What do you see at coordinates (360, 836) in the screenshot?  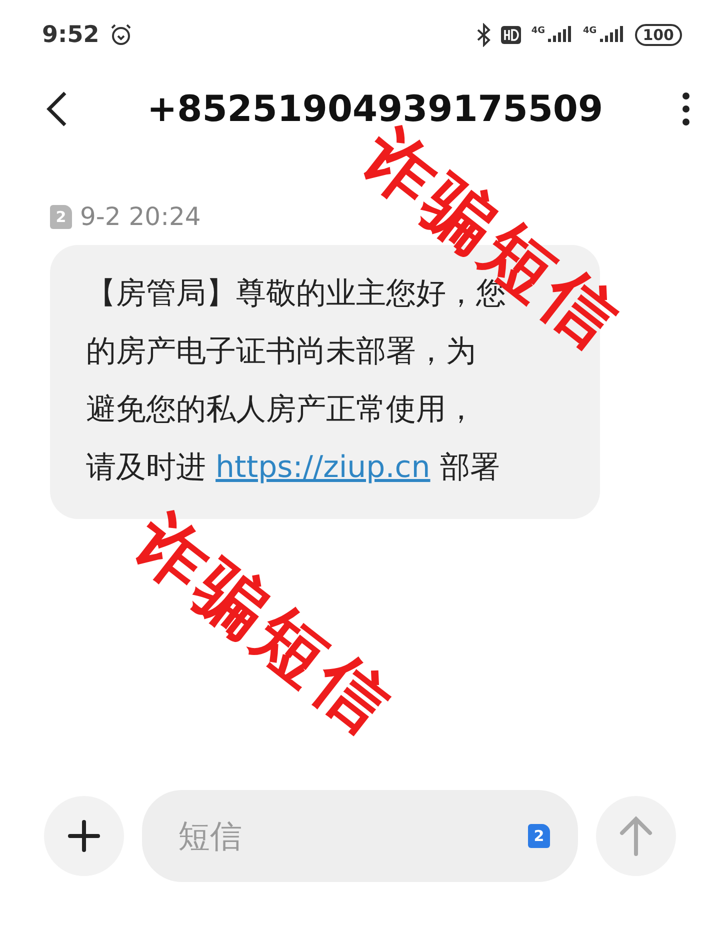 I see `message-input: 短信 2` at bounding box center [360, 836].